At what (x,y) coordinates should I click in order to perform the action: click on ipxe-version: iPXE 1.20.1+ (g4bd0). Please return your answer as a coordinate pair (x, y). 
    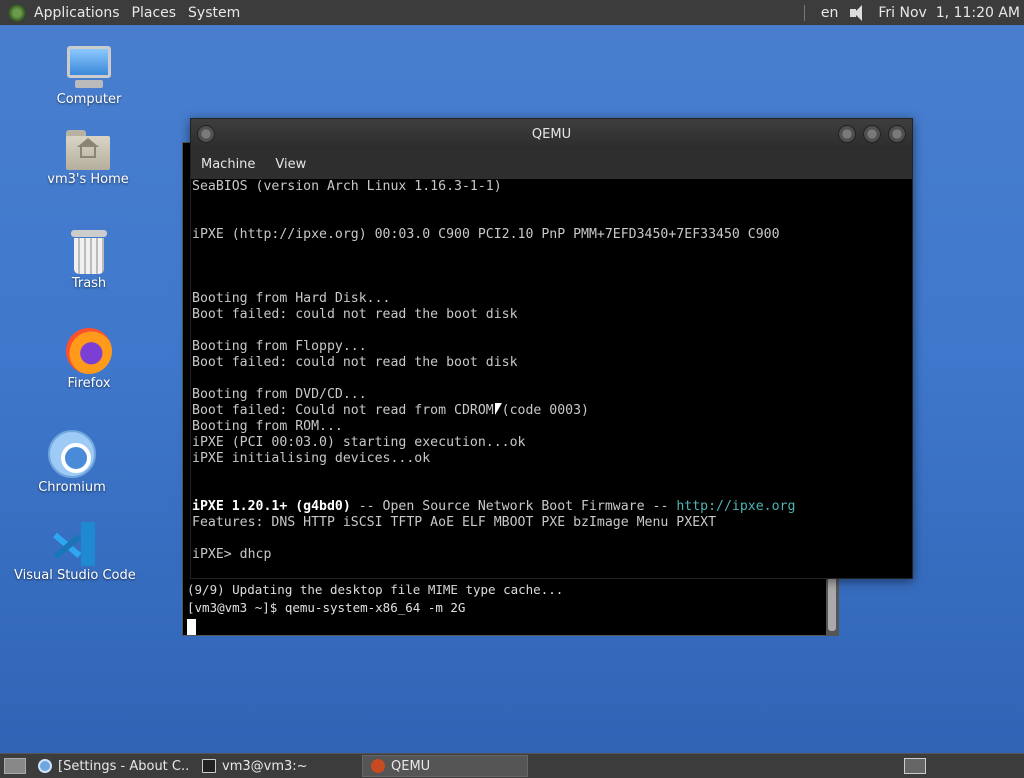
    Looking at the image, I should click on (271, 506).